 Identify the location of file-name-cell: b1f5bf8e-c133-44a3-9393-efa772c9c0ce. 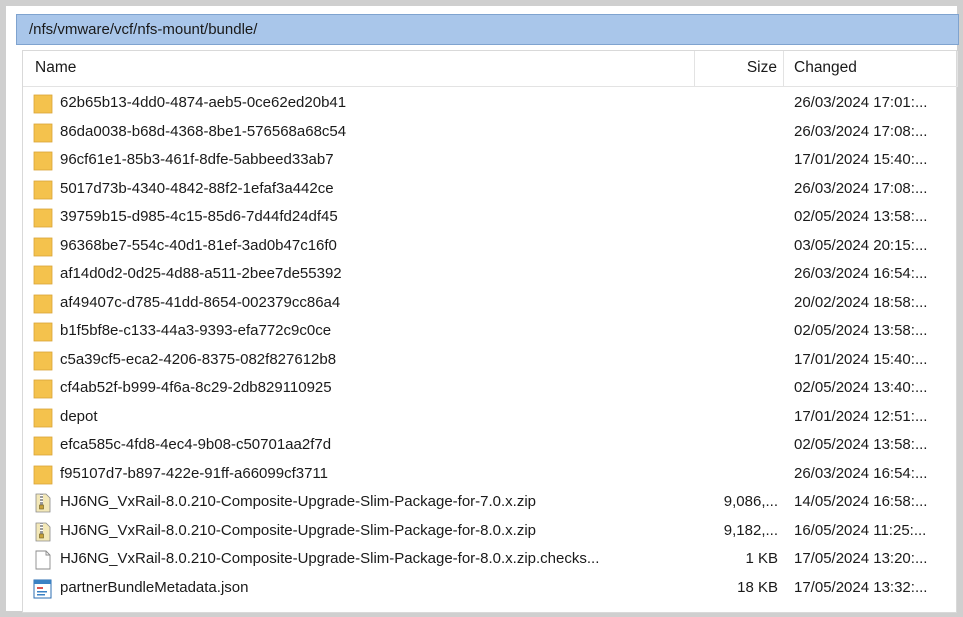
(364, 331).